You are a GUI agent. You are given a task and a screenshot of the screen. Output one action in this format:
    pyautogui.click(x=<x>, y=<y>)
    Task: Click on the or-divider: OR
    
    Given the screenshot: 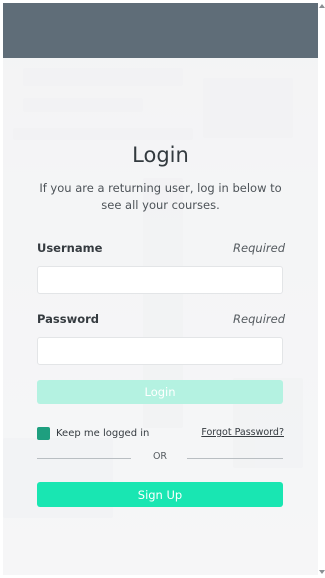 What is the action you would take?
    pyautogui.click(x=160, y=458)
    